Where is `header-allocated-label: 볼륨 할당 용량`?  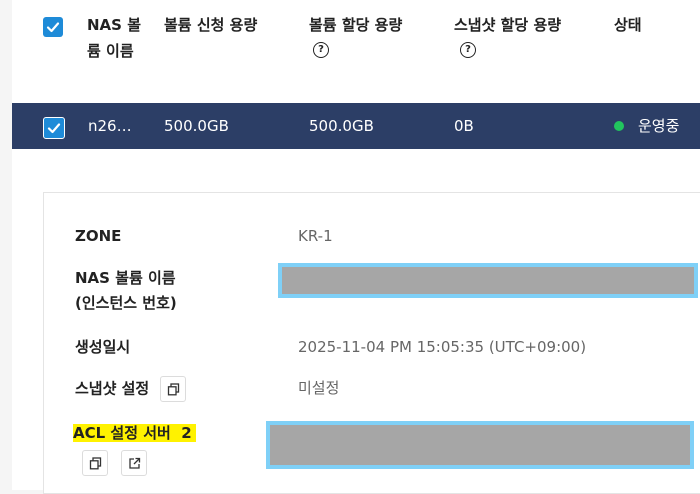
header-allocated-label: 볼륨 할당 용량 is located at coordinates (356, 25).